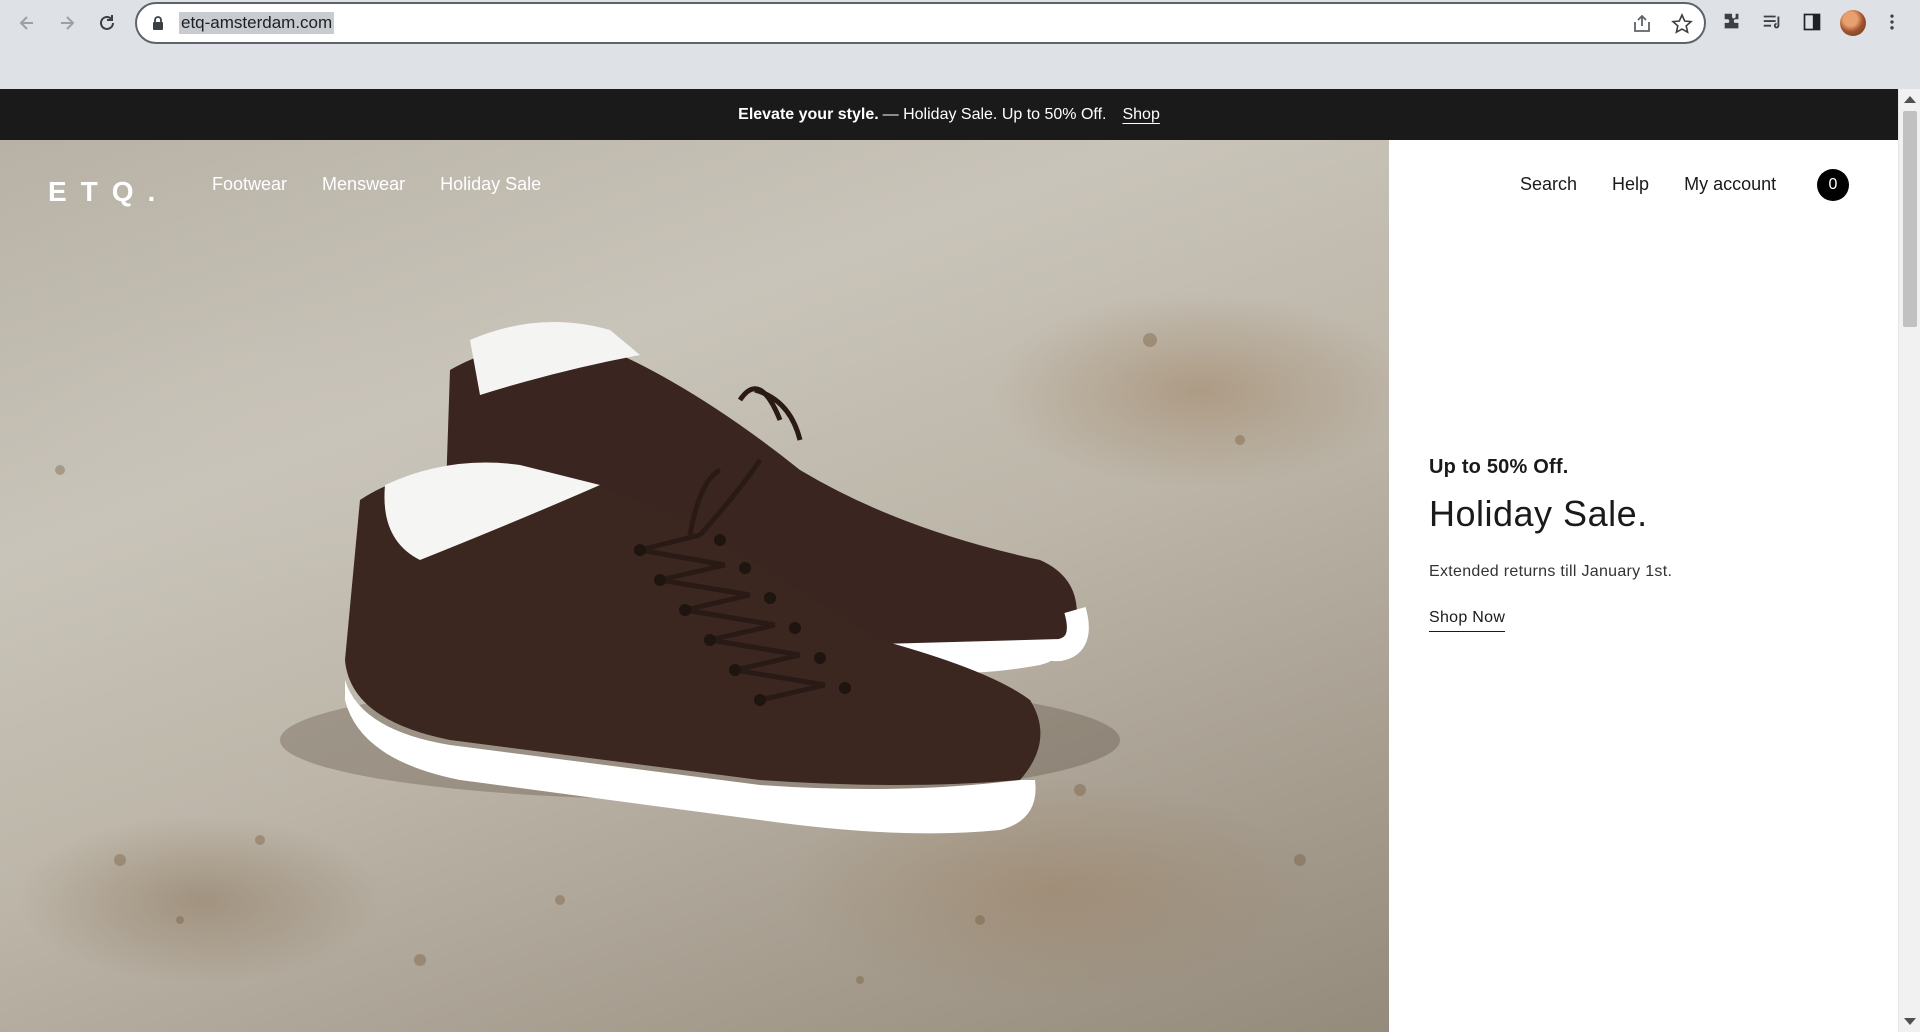  I want to click on lock-icon, so click(158, 23).